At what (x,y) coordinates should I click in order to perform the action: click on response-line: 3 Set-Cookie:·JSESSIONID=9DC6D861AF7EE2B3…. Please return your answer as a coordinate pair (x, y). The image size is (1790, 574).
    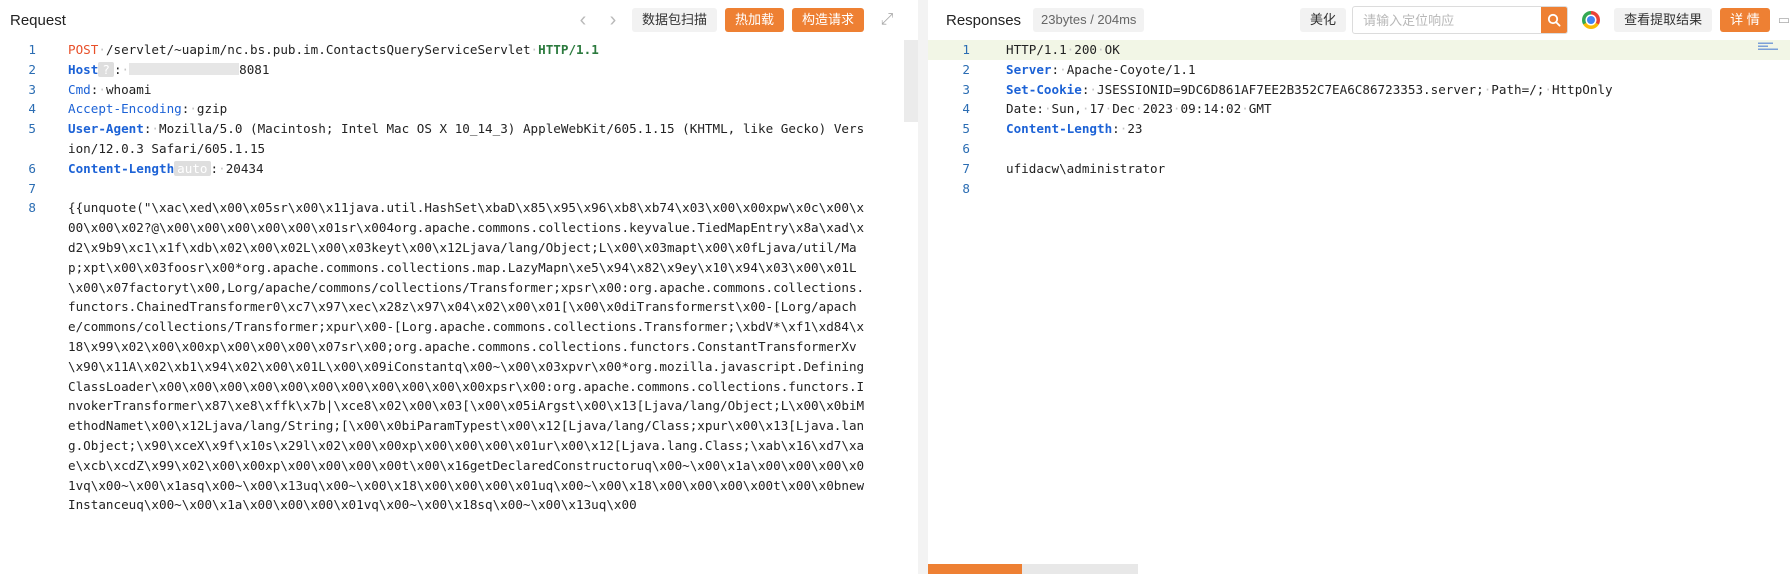
    Looking at the image, I should click on (1359, 90).